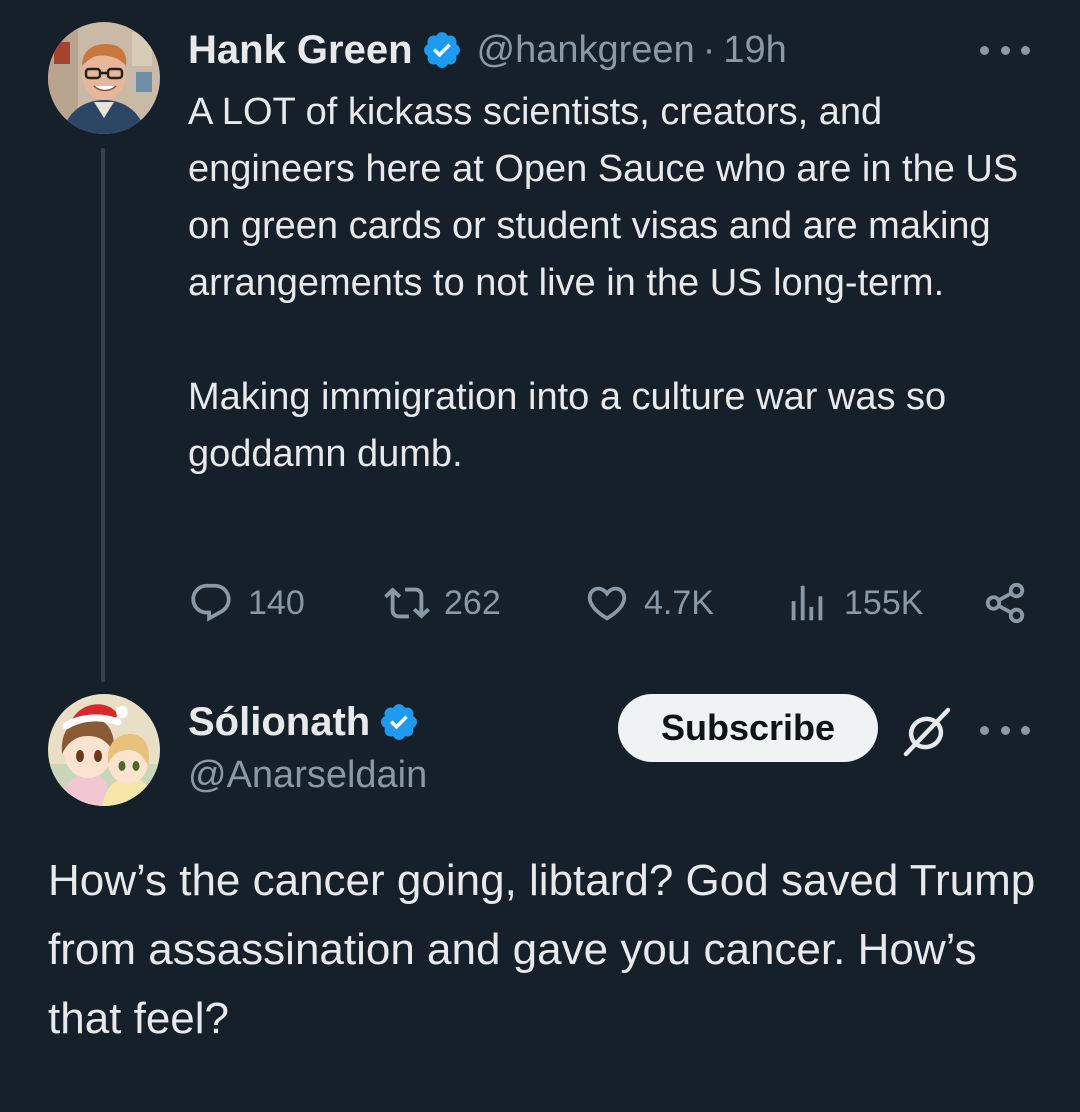 The height and width of the screenshot is (1112, 1080). I want to click on retweet-icon, so click(407, 603).